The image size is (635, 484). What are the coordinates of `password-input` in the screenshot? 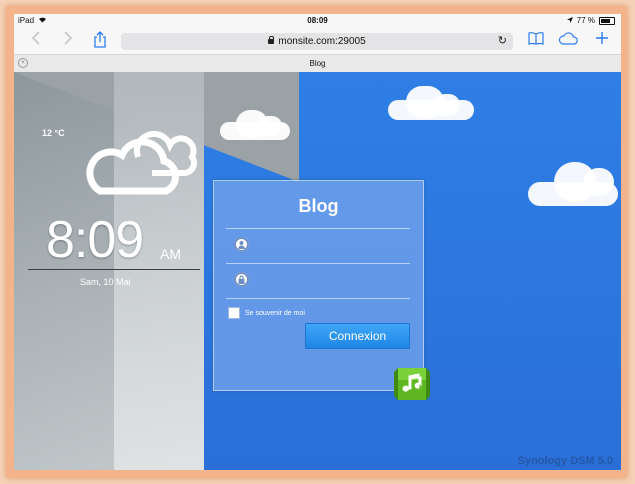 It's located at (333, 281).